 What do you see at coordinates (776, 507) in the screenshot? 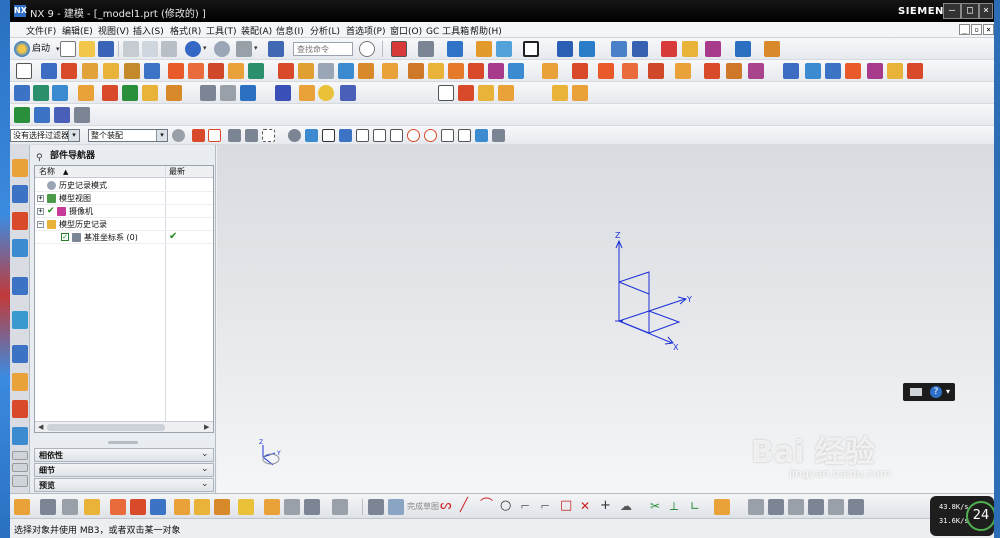
I see `auto-constrain-icon` at bounding box center [776, 507].